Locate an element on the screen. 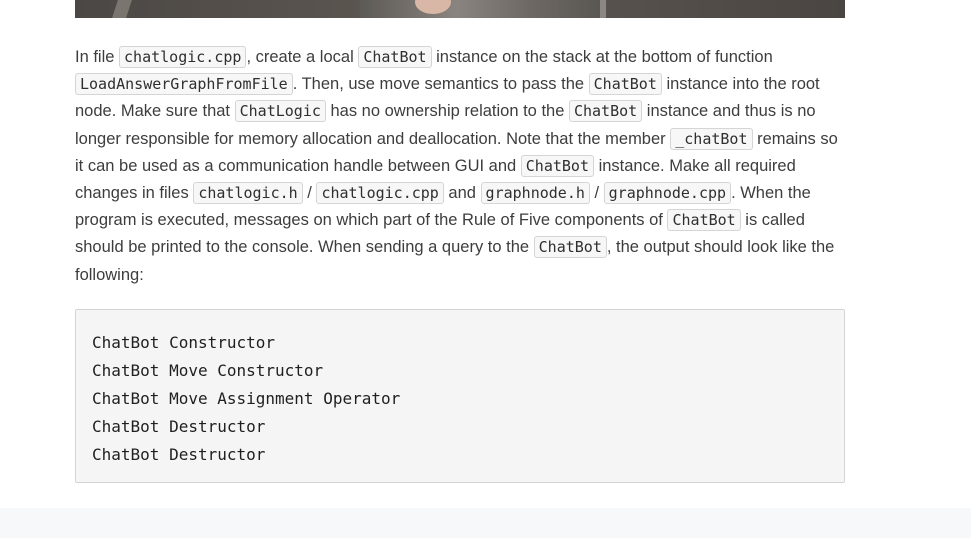  text: and is located at coordinates (462, 193).